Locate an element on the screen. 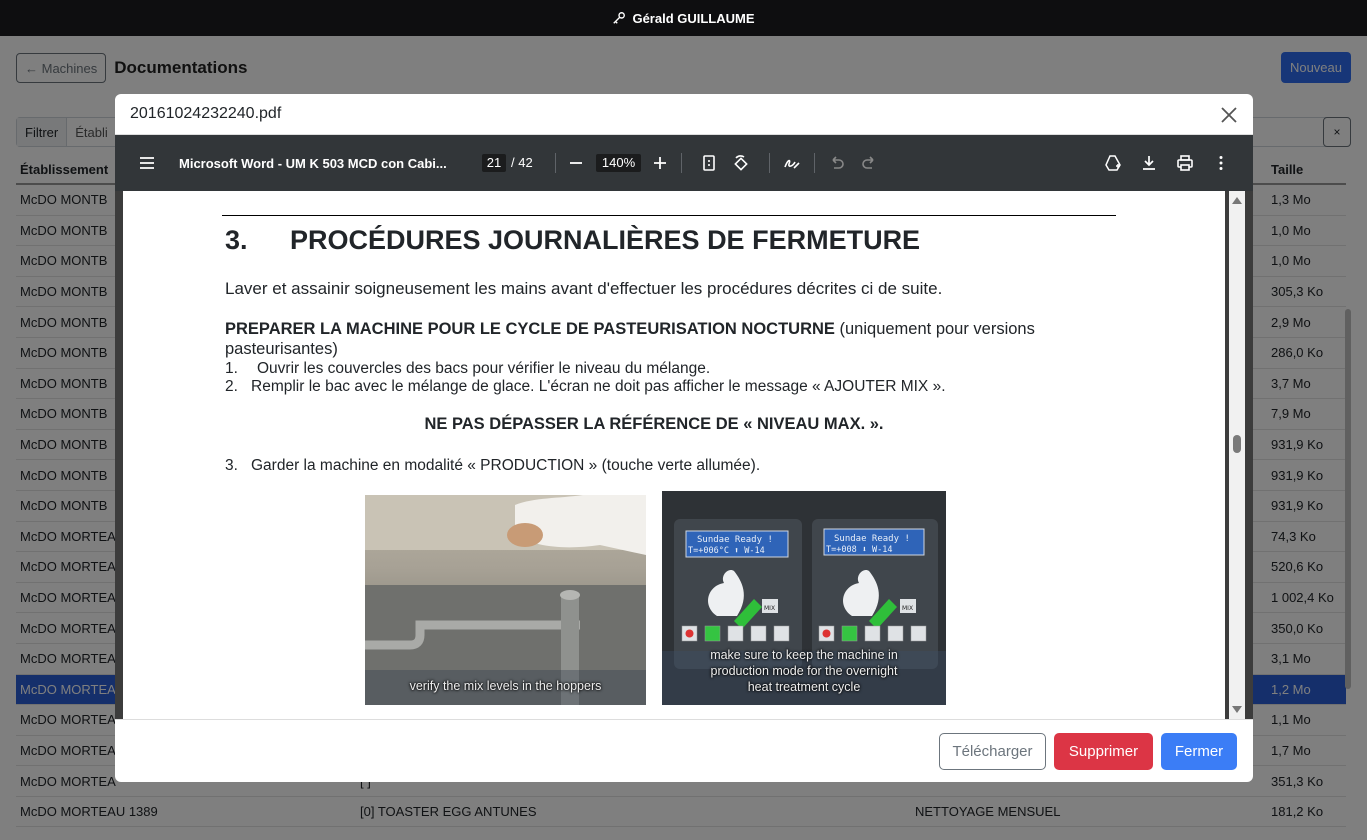 Image resolution: width=1367 pixels, height=840 pixels. list-number-3: 3. is located at coordinates (231, 465).